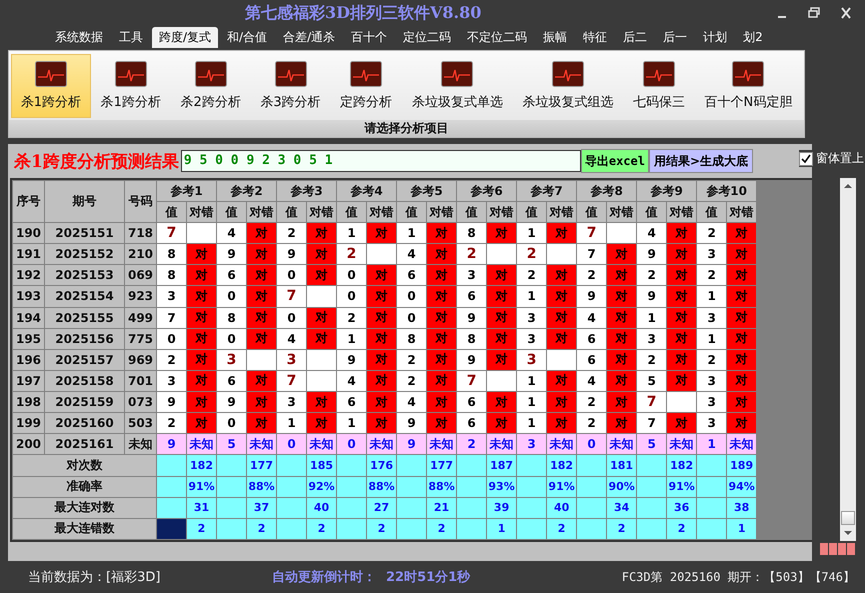 The image size is (865, 593). Describe the element at coordinates (246, 191) in the screenshot. I see `column-header: 参考2` at that location.